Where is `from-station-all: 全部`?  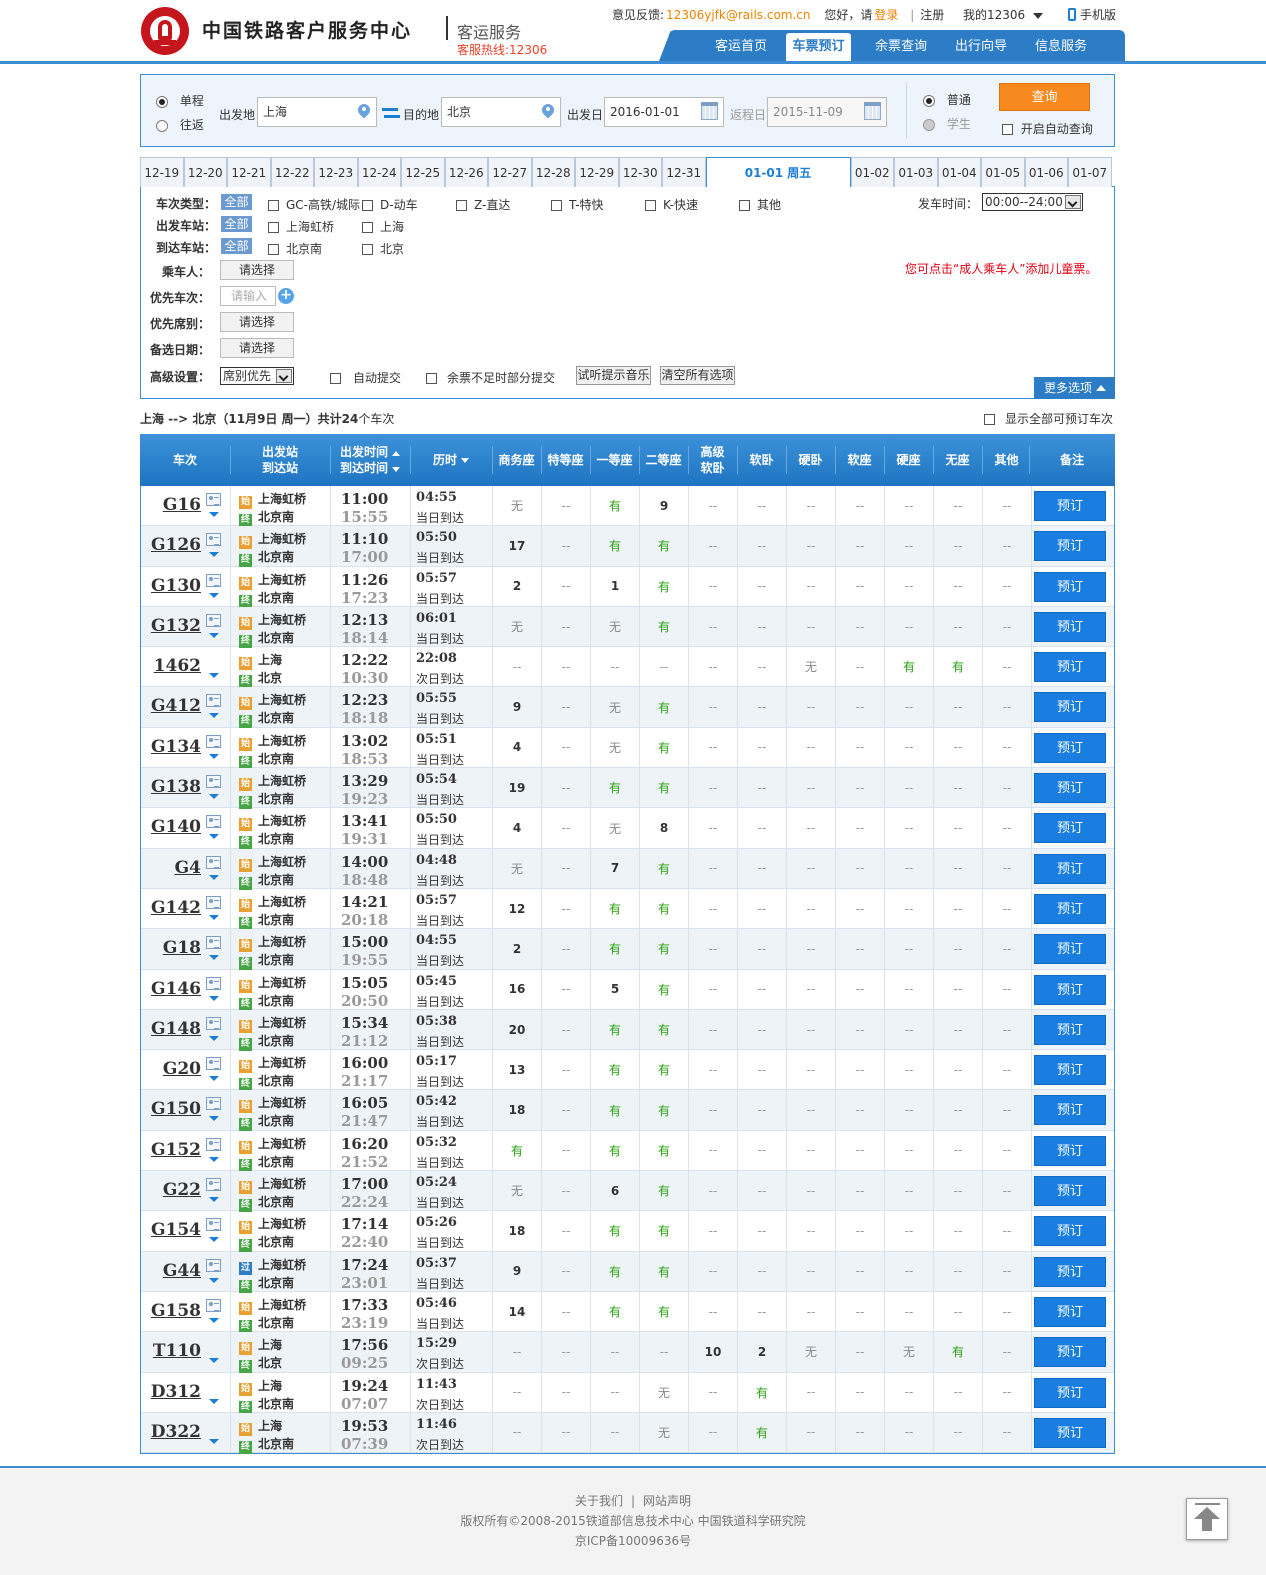
from-station-all: 全部 is located at coordinates (236, 224).